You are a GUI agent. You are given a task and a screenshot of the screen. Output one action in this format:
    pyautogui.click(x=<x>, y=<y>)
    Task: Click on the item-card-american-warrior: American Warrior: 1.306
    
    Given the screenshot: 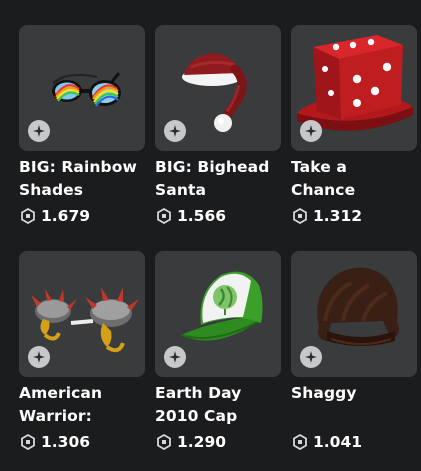 What is the action you would take?
    pyautogui.click(x=82, y=361)
    